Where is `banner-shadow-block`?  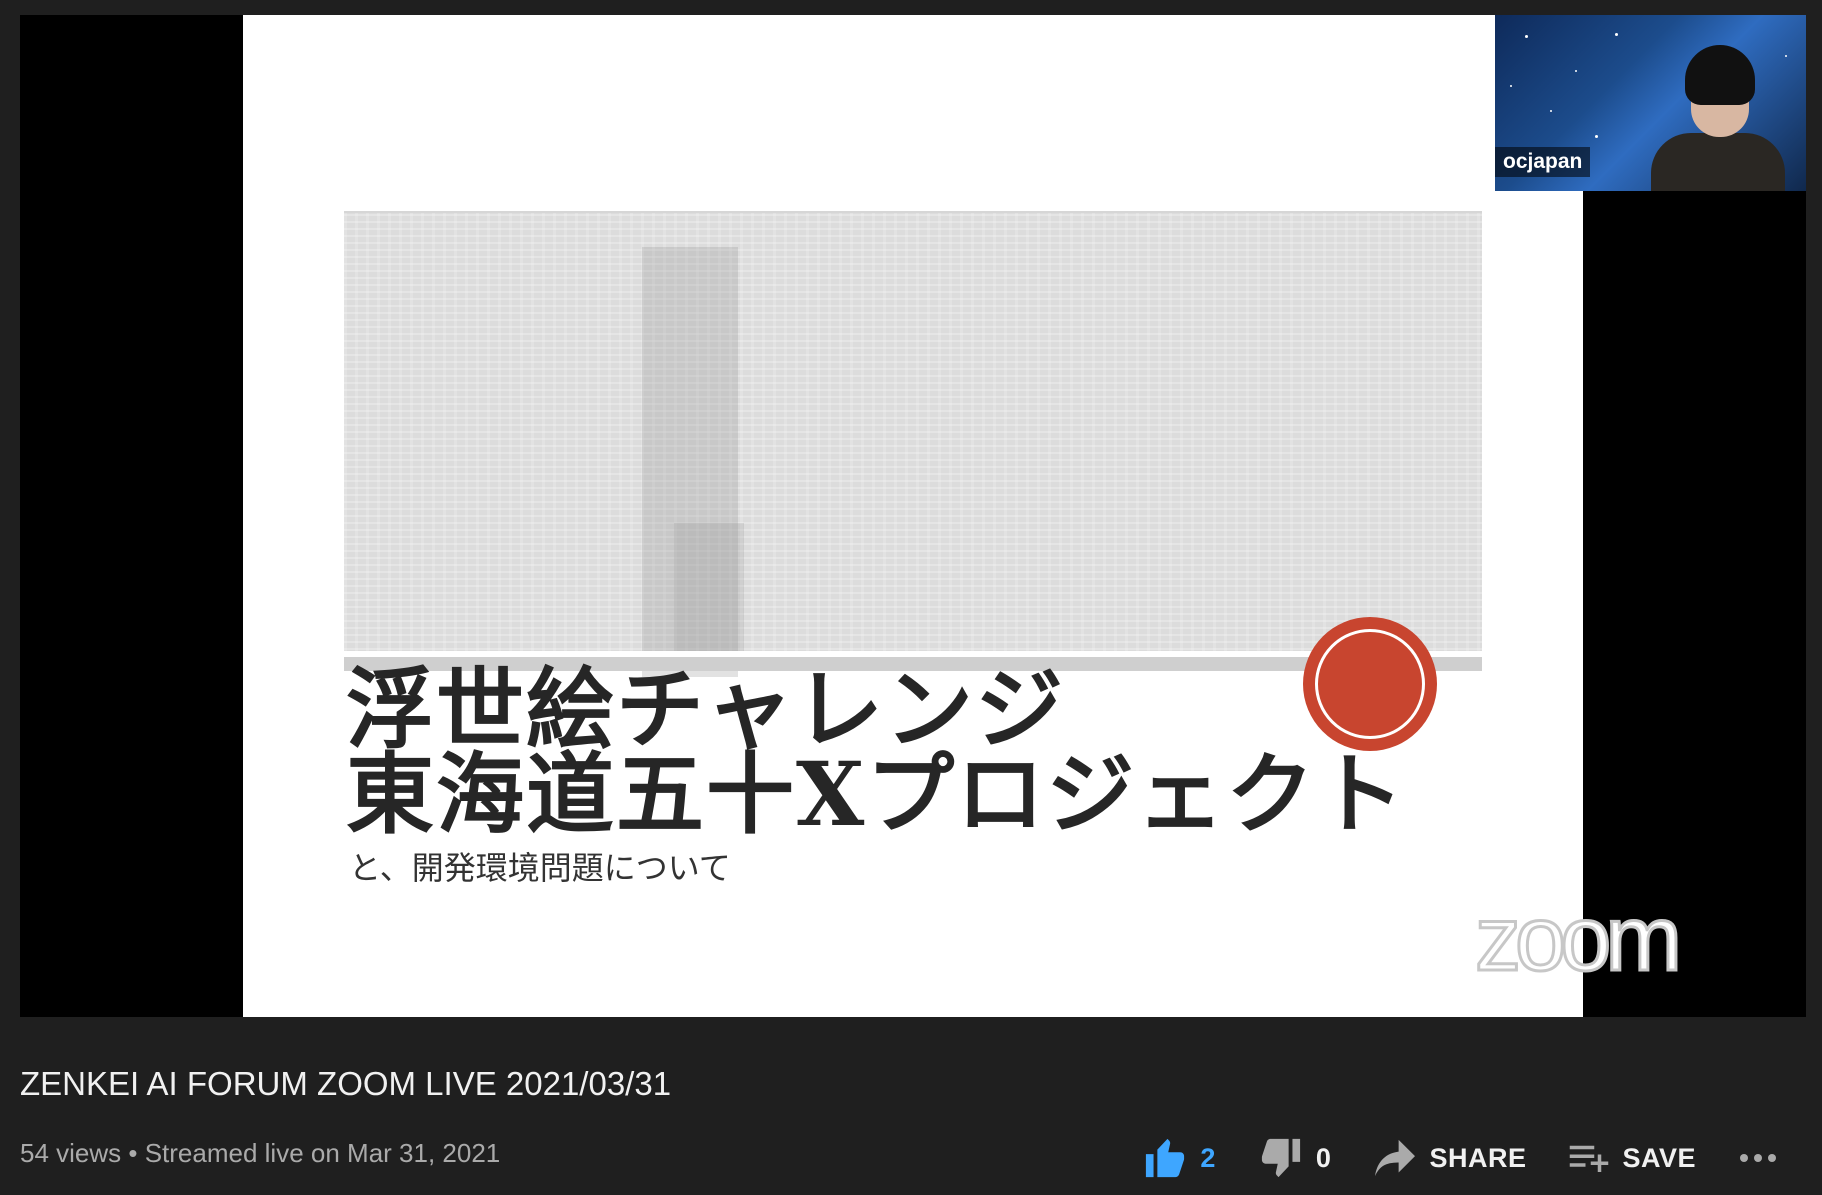
banner-shadow-block is located at coordinates (709, 588).